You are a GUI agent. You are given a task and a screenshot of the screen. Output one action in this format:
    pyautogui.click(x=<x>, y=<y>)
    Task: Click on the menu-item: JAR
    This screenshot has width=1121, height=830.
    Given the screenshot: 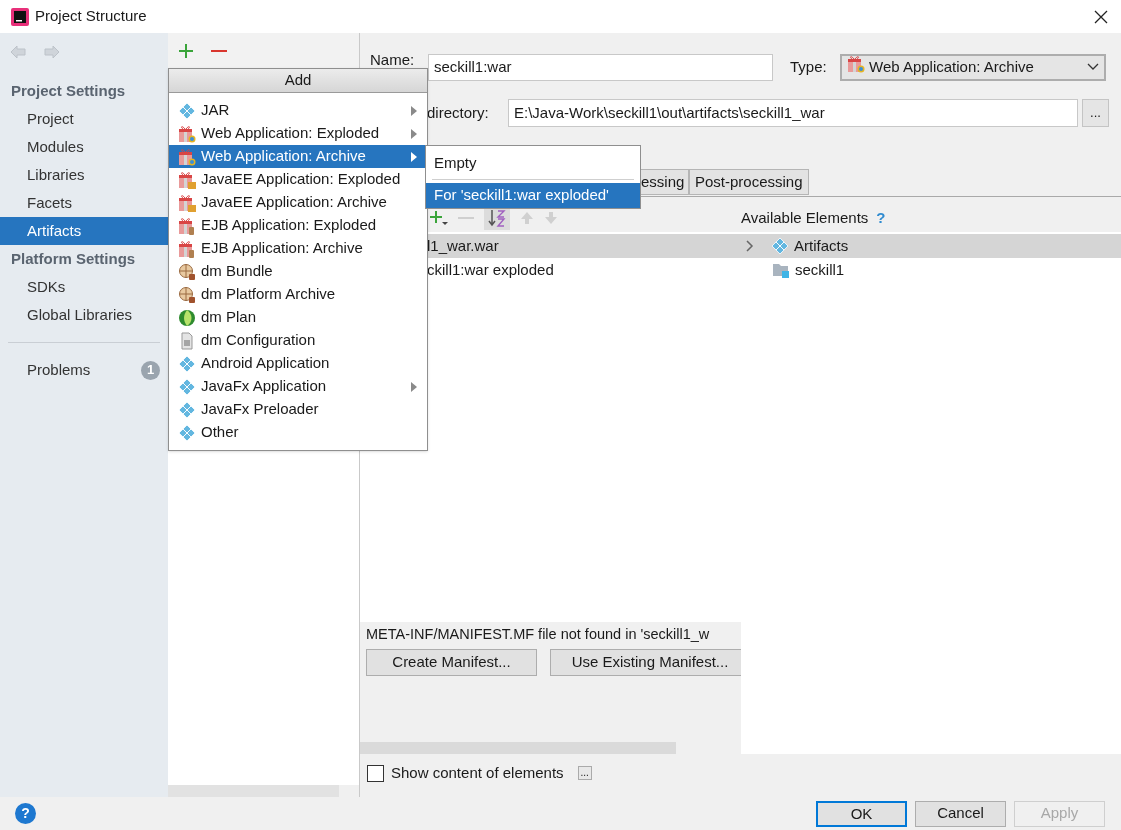 What is the action you would take?
    pyautogui.click(x=298, y=110)
    